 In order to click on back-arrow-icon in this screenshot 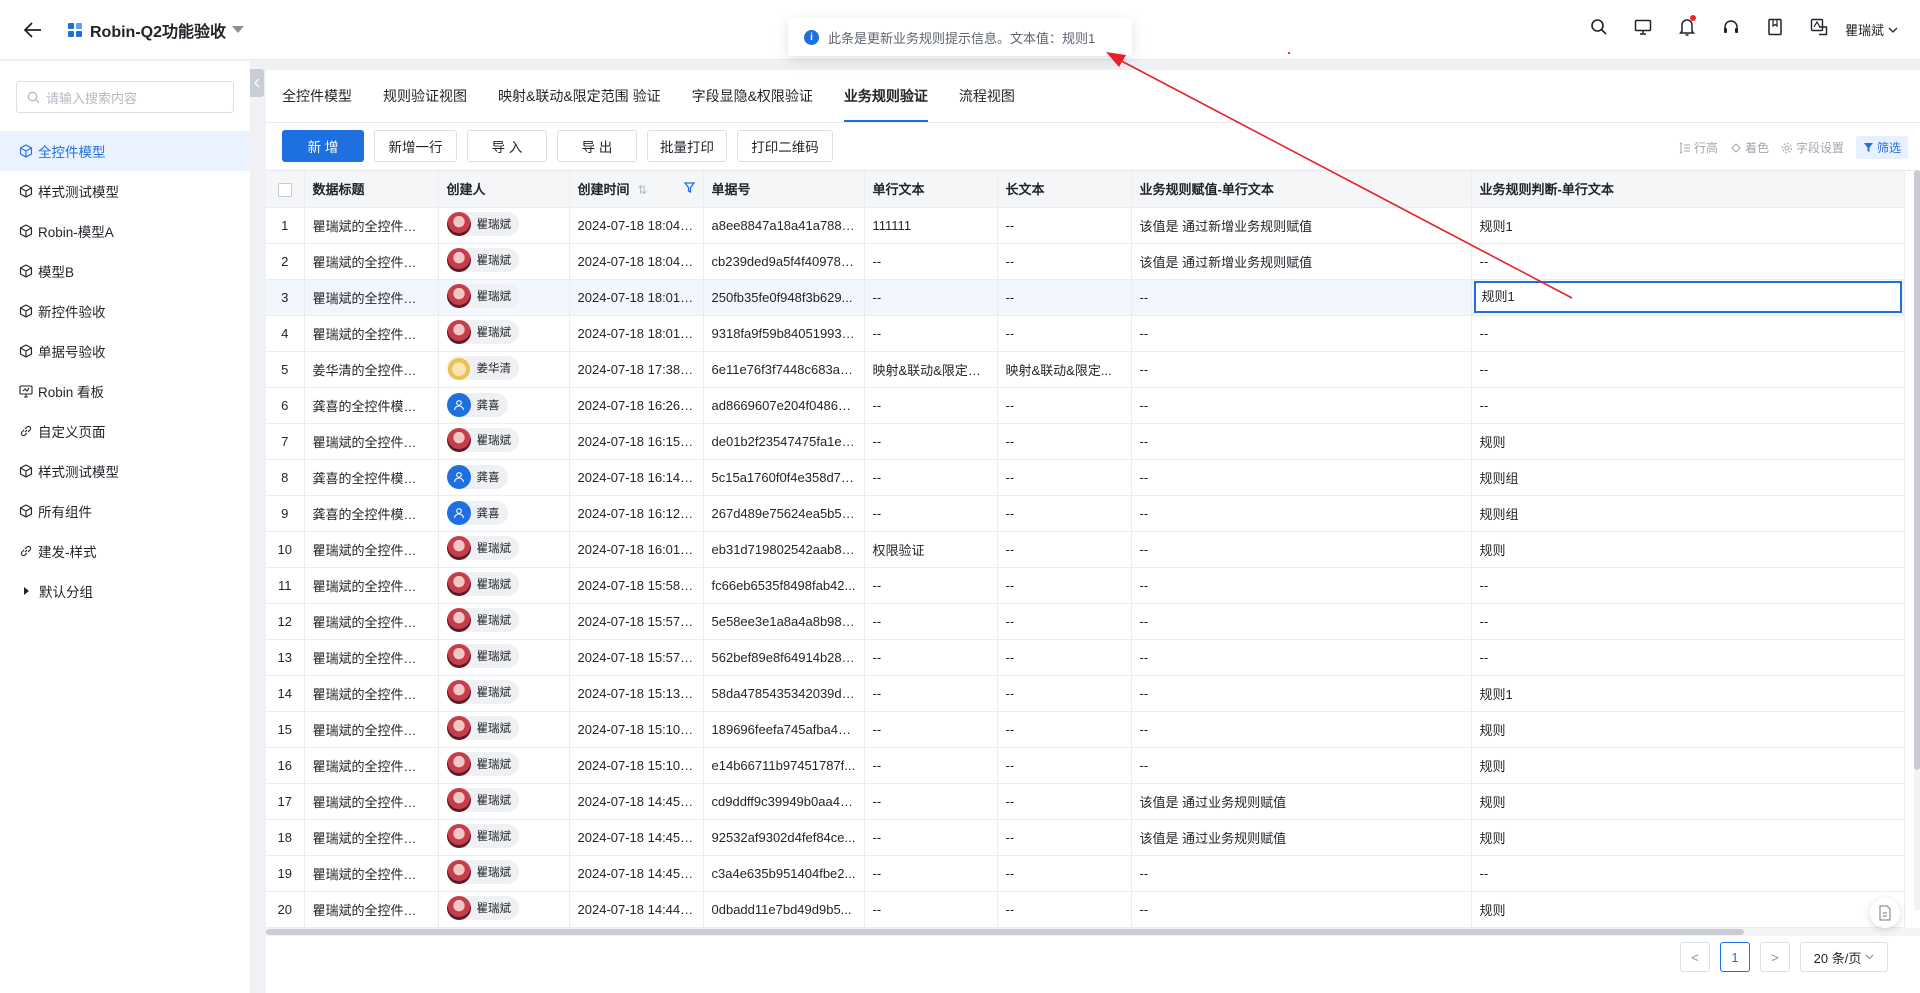, I will do `click(33, 30)`.